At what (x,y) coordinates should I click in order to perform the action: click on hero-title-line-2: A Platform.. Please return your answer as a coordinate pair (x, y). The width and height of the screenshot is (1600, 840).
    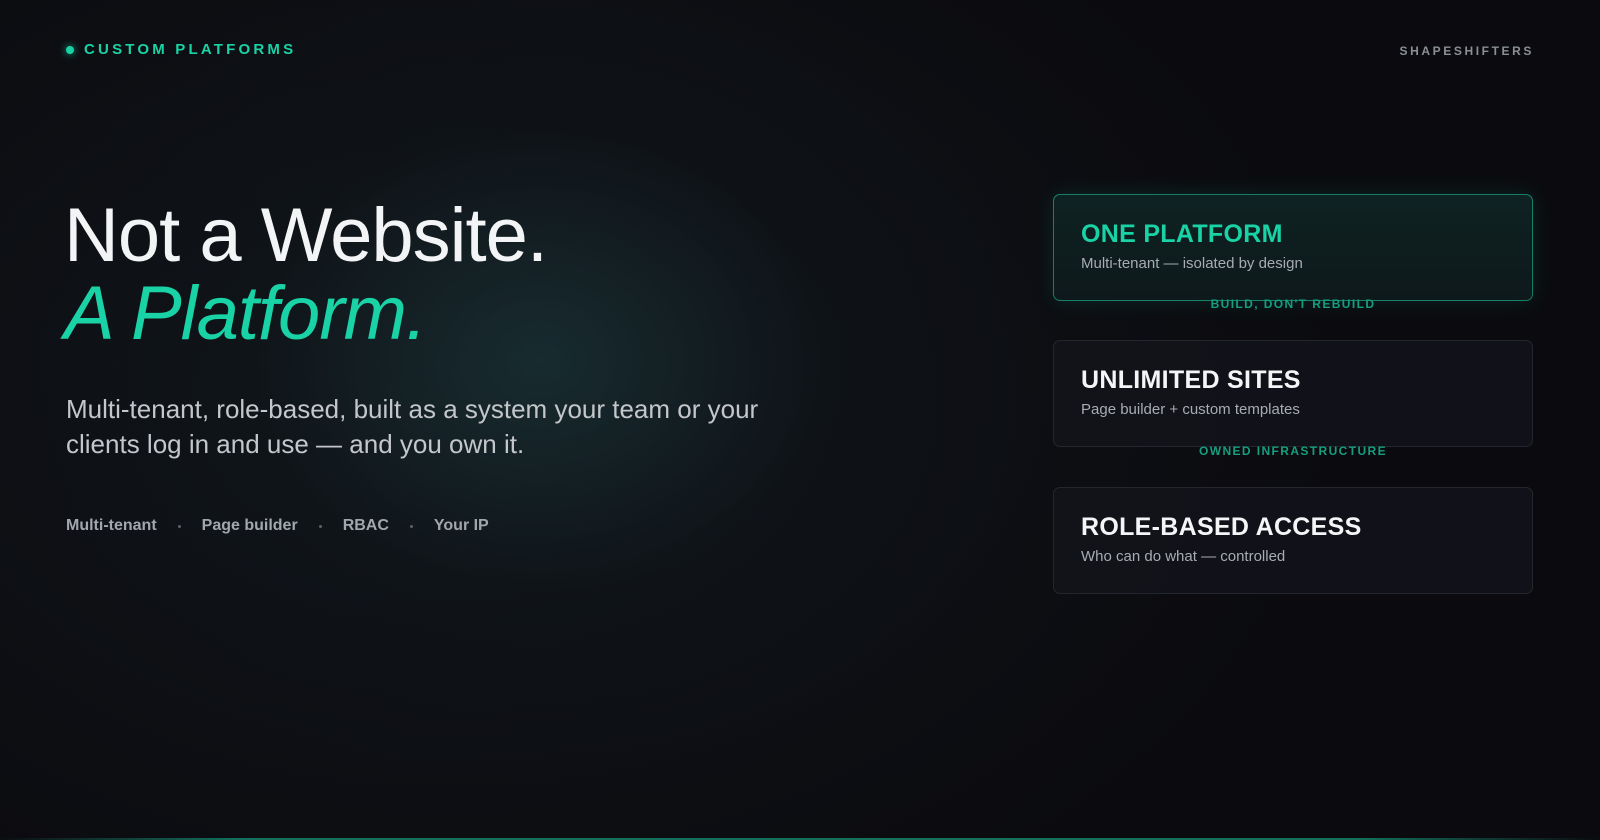
    Looking at the image, I should click on (245, 313).